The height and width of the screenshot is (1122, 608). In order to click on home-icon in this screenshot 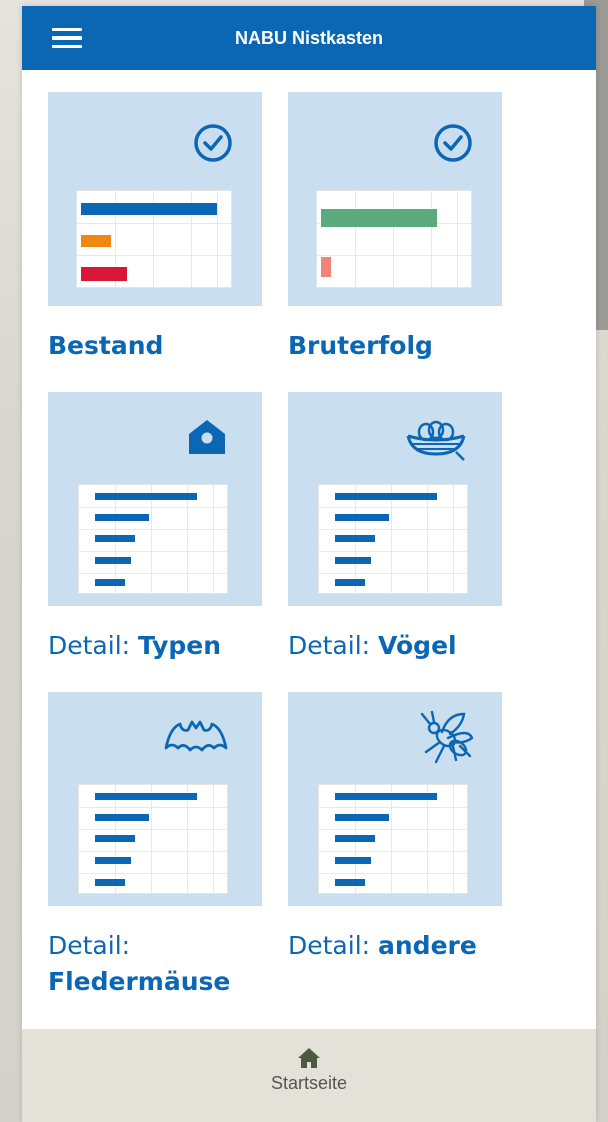, I will do `click(309, 1058)`.